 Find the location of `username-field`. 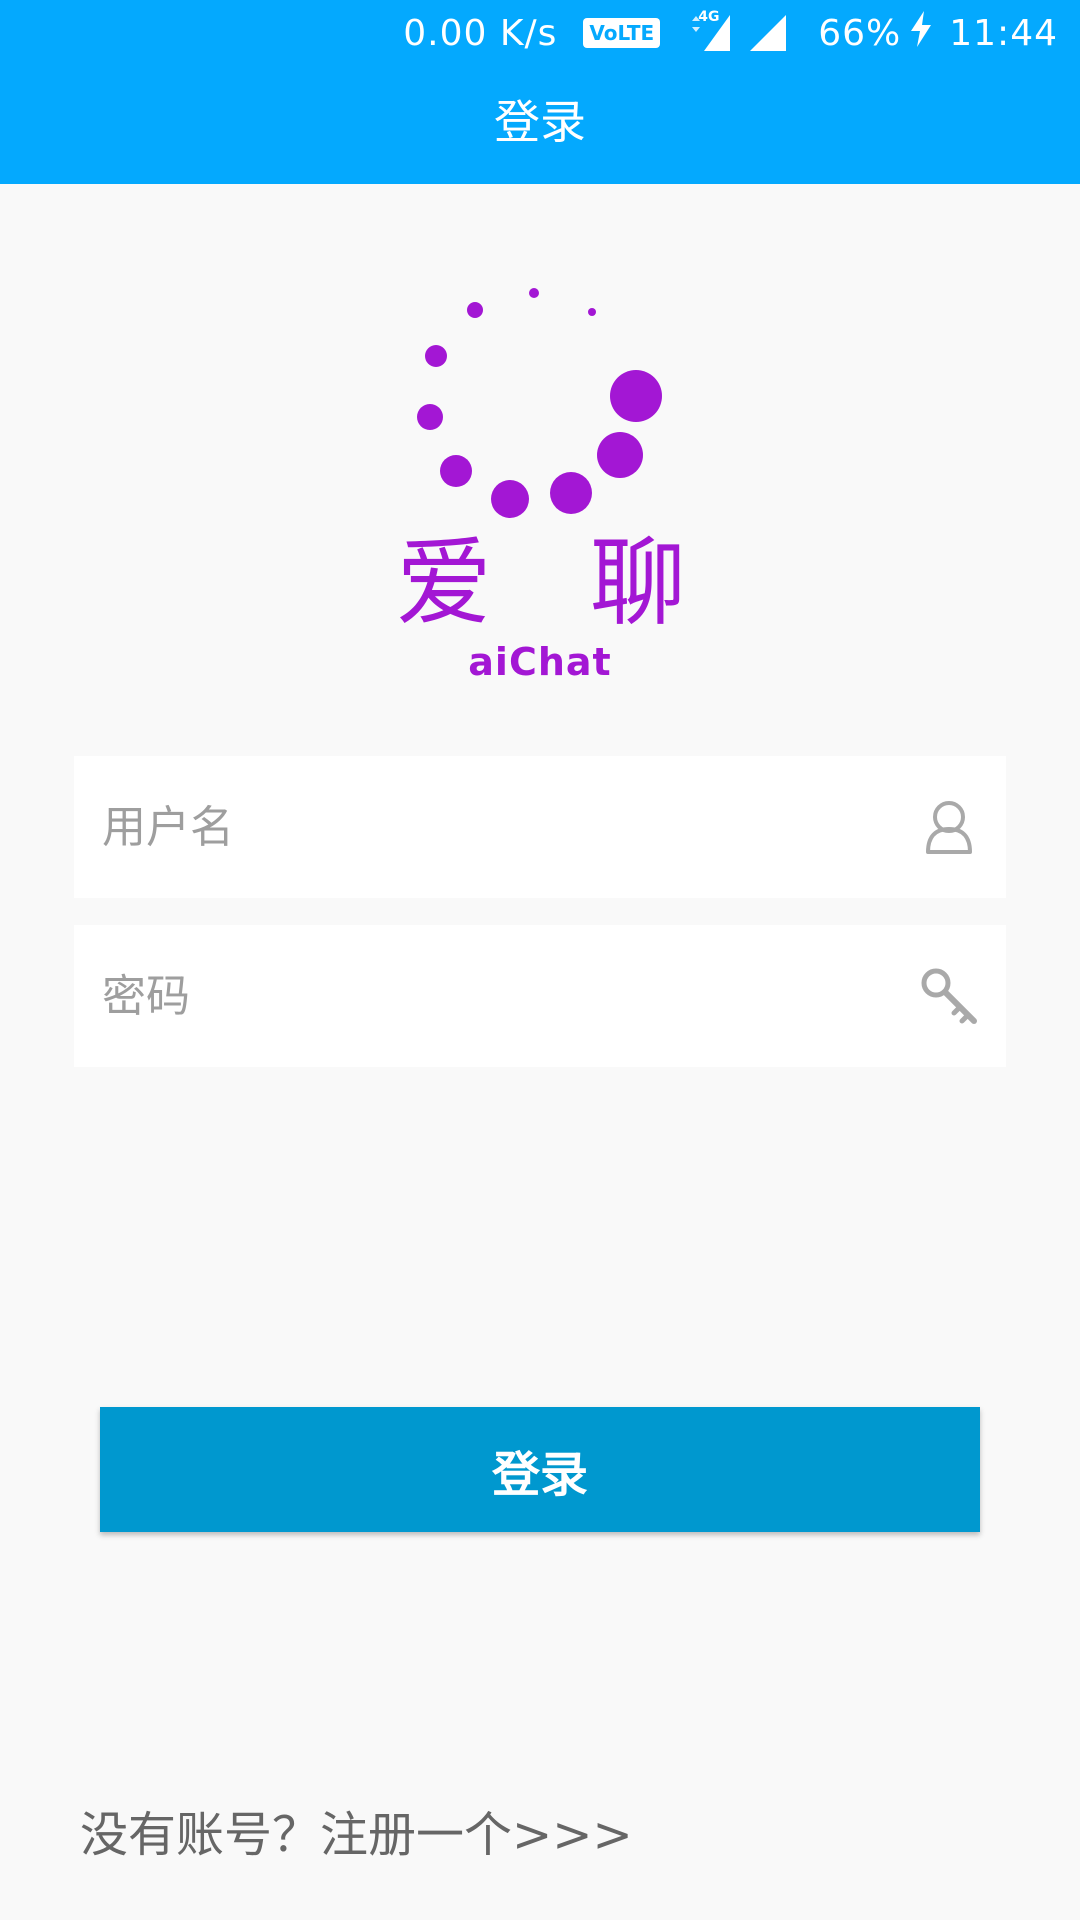

username-field is located at coordinates (540, 827).